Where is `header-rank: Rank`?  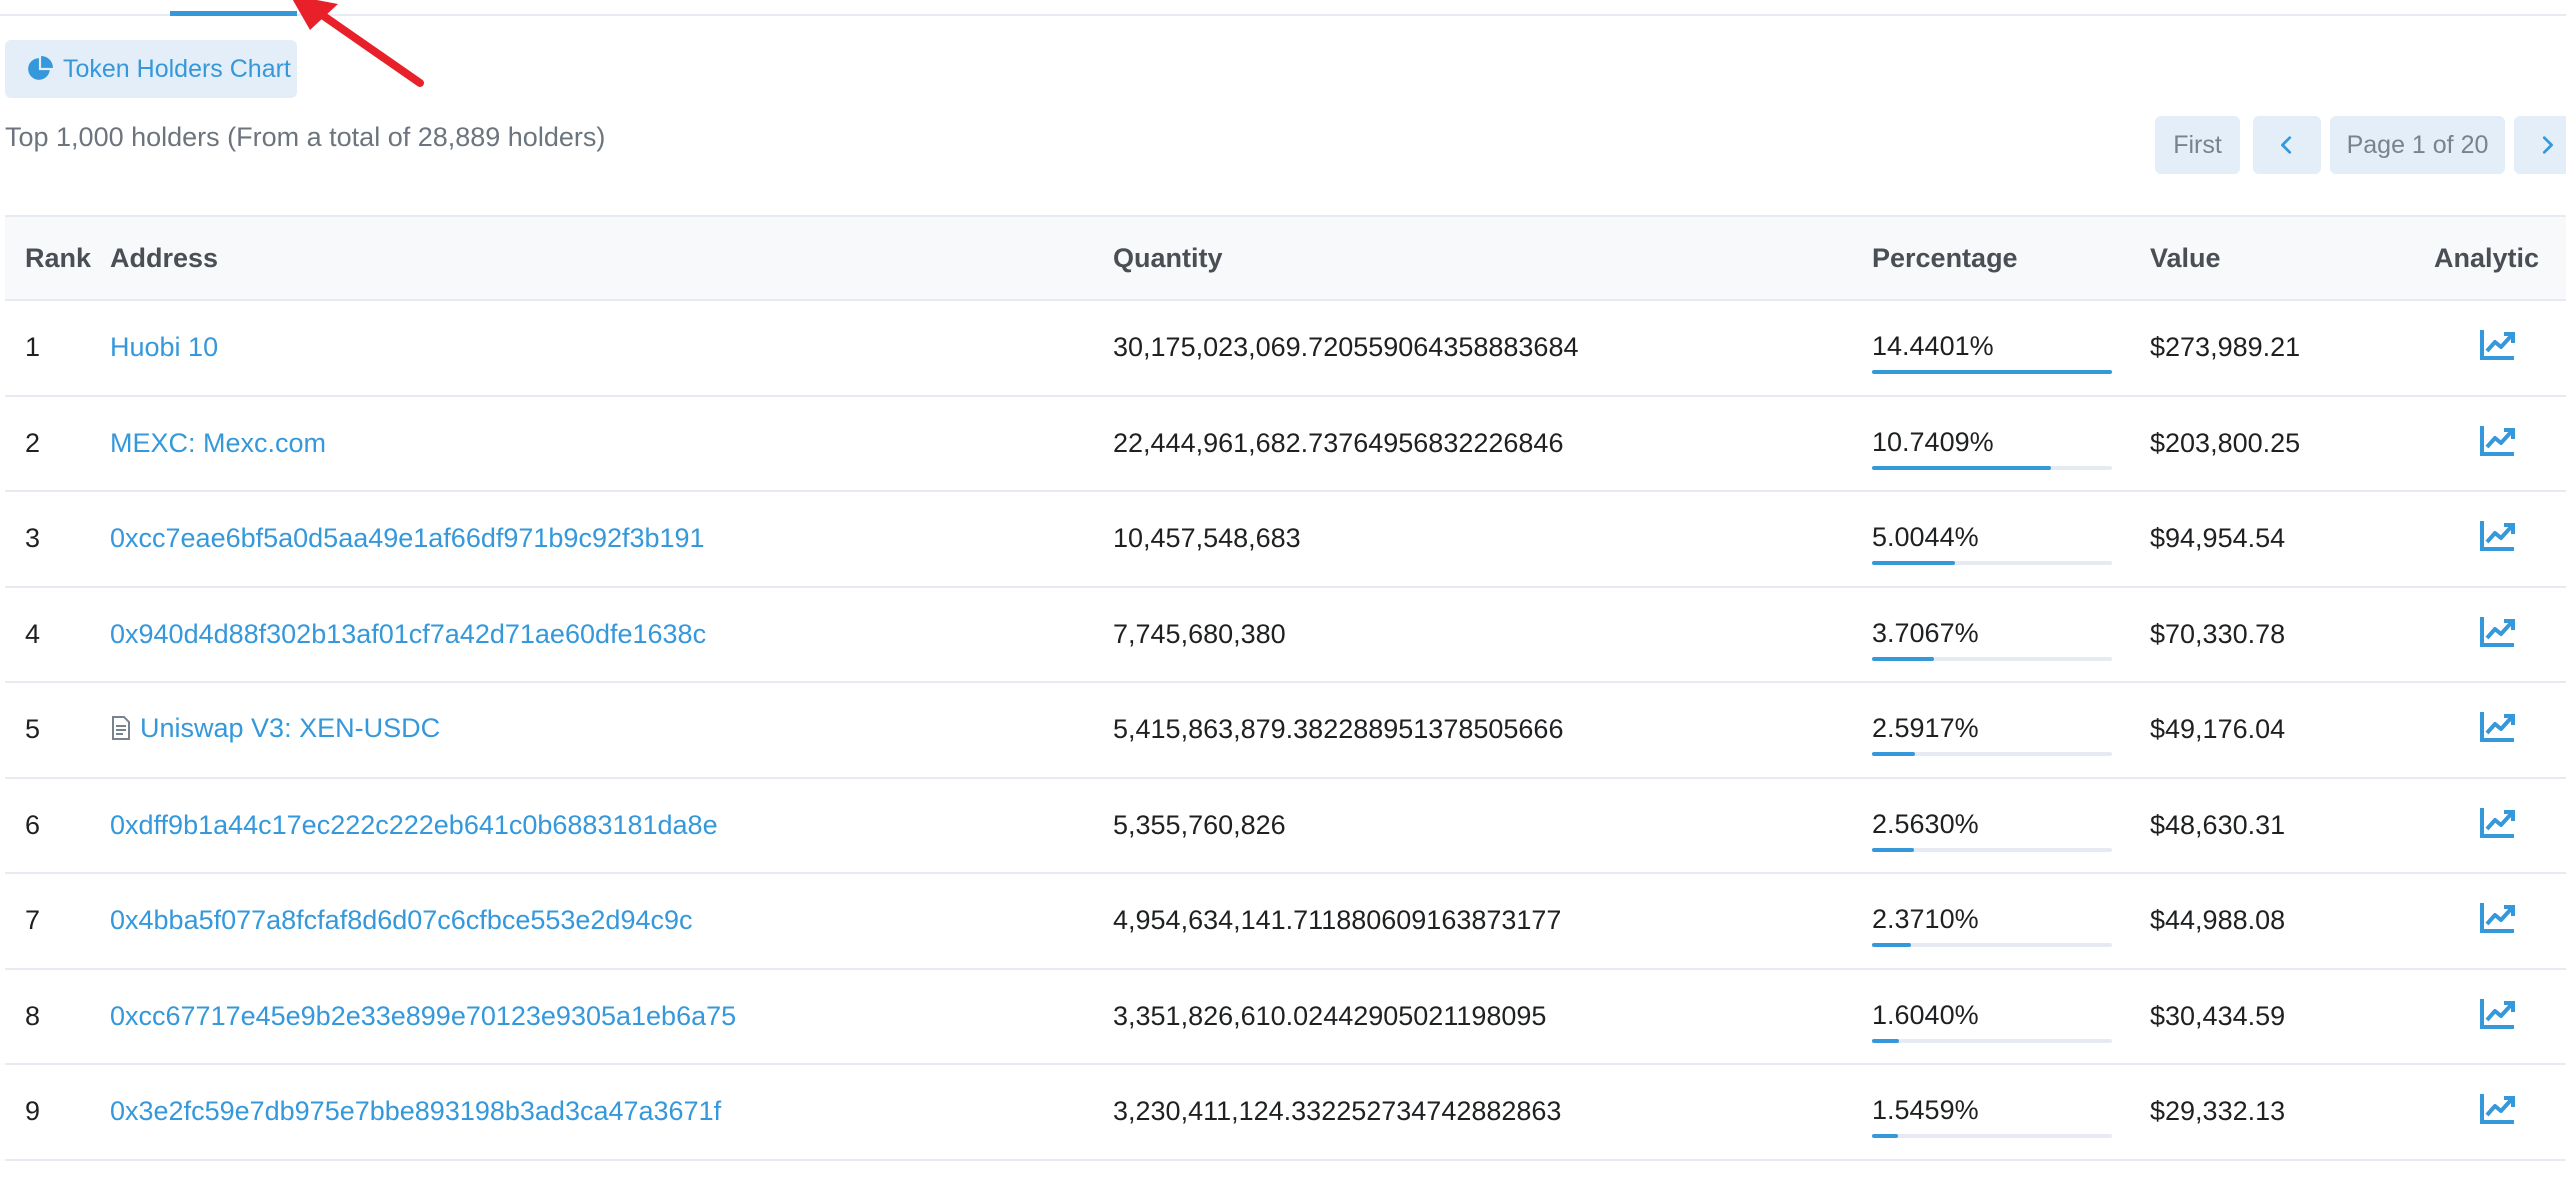 header-rank: Rank is located at coordinates (58, 257).